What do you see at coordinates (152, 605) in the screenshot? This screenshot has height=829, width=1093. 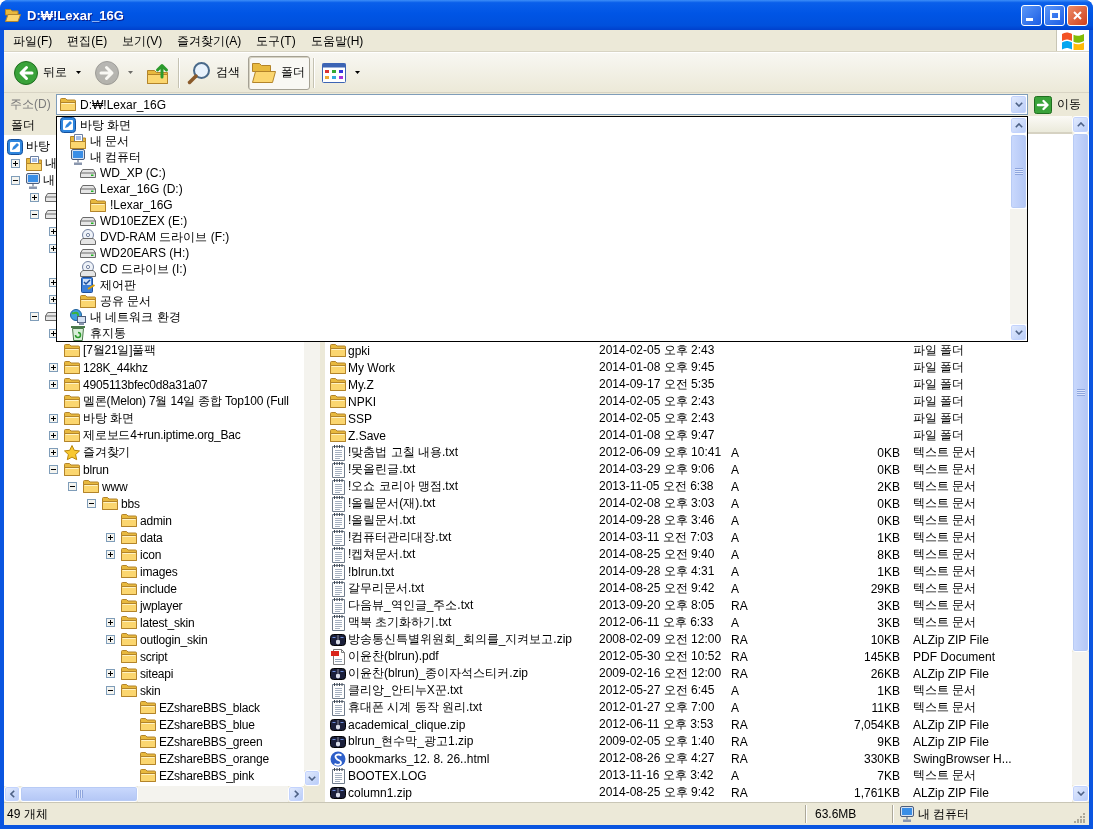 I see `tree-item: jwplayer` at bounding box center [152, 605].